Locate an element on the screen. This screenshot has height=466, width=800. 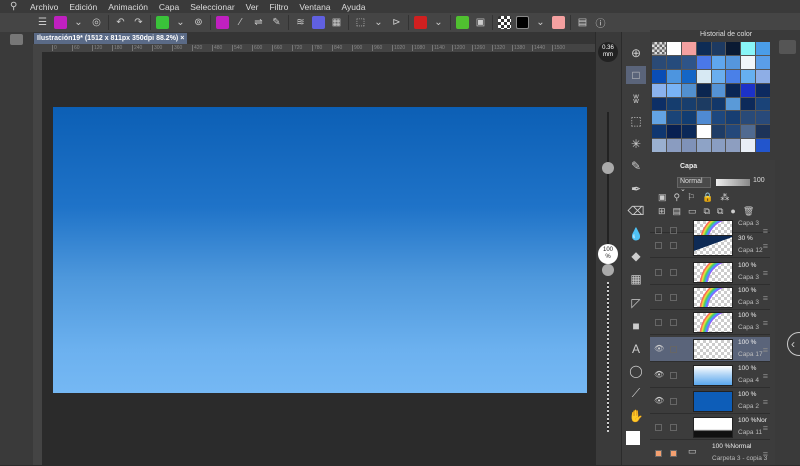
fill-icon: ◆ is located at coordinates (636, 256).